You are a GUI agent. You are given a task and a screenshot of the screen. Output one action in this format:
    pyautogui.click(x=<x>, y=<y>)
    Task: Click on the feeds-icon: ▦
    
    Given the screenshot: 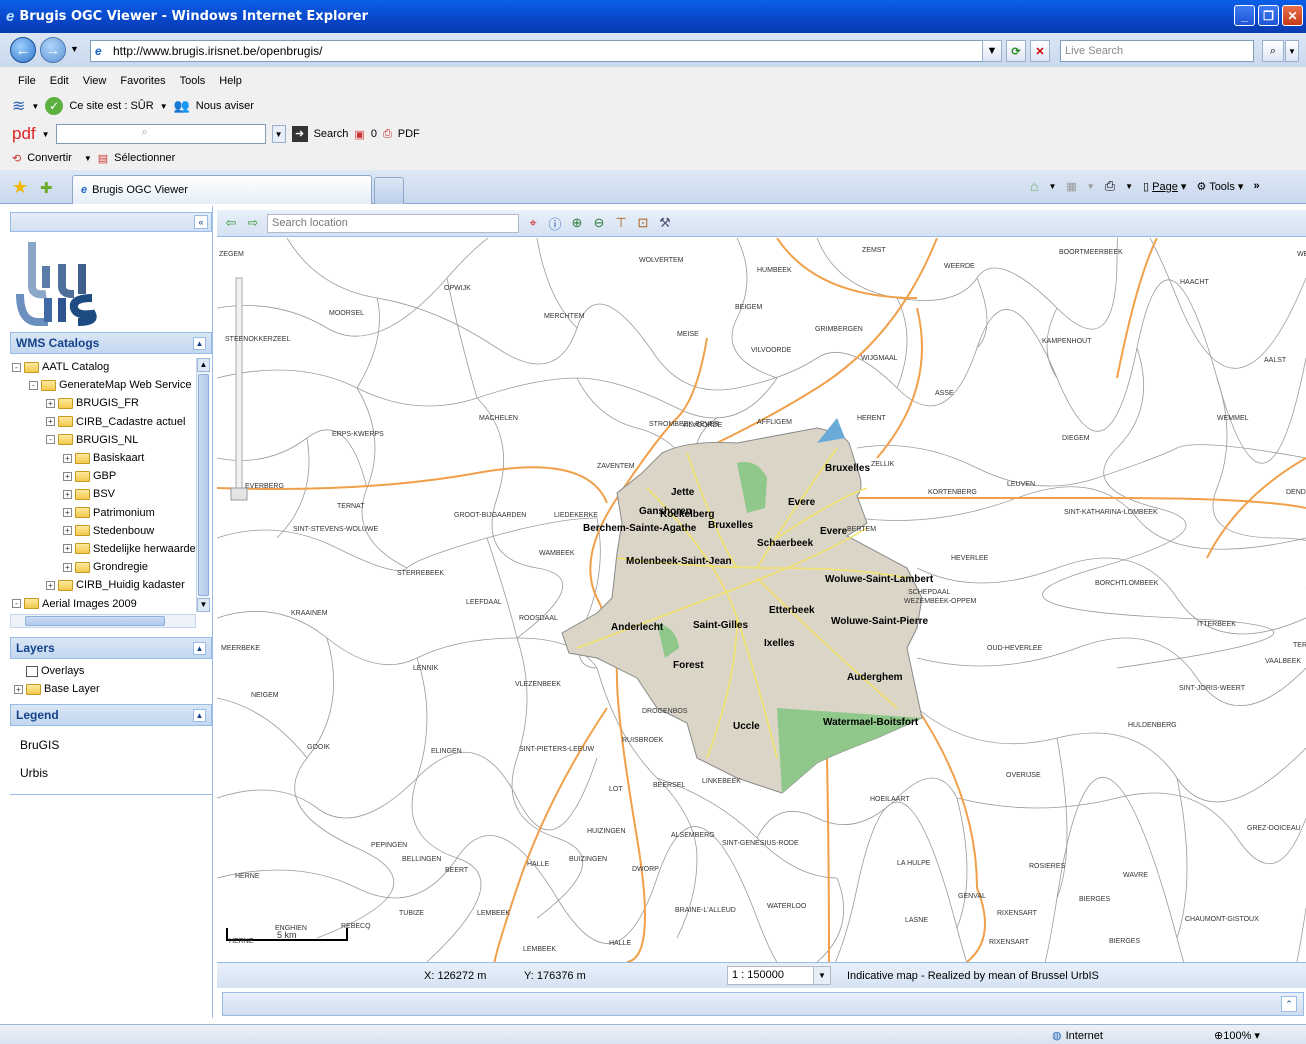 What is the action you would take?
    pyautogui.click(x=1071, y=186)
    